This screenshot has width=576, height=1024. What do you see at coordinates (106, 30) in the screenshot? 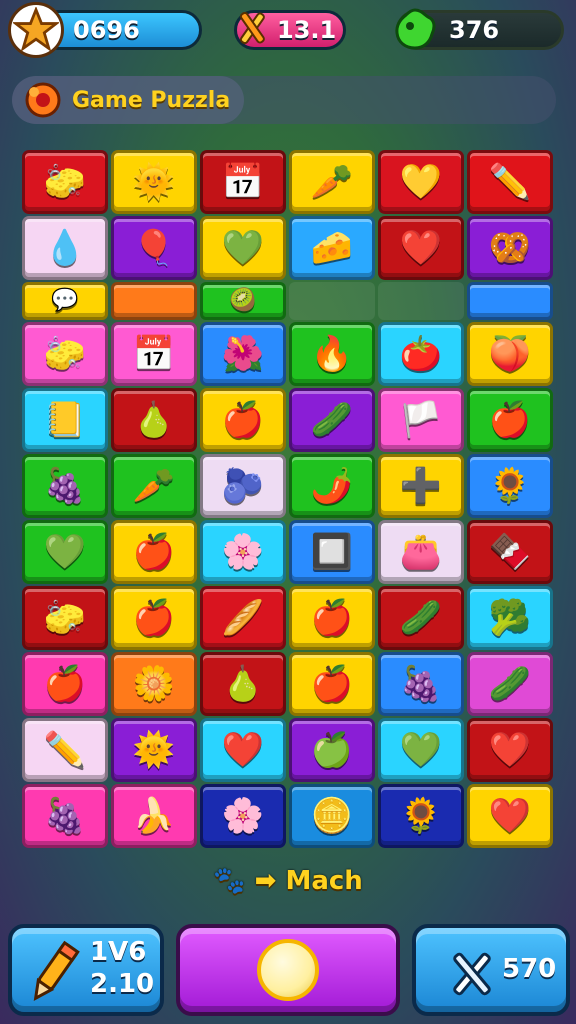
I see `coins-value: 0696` at bounding box center [106, 30].